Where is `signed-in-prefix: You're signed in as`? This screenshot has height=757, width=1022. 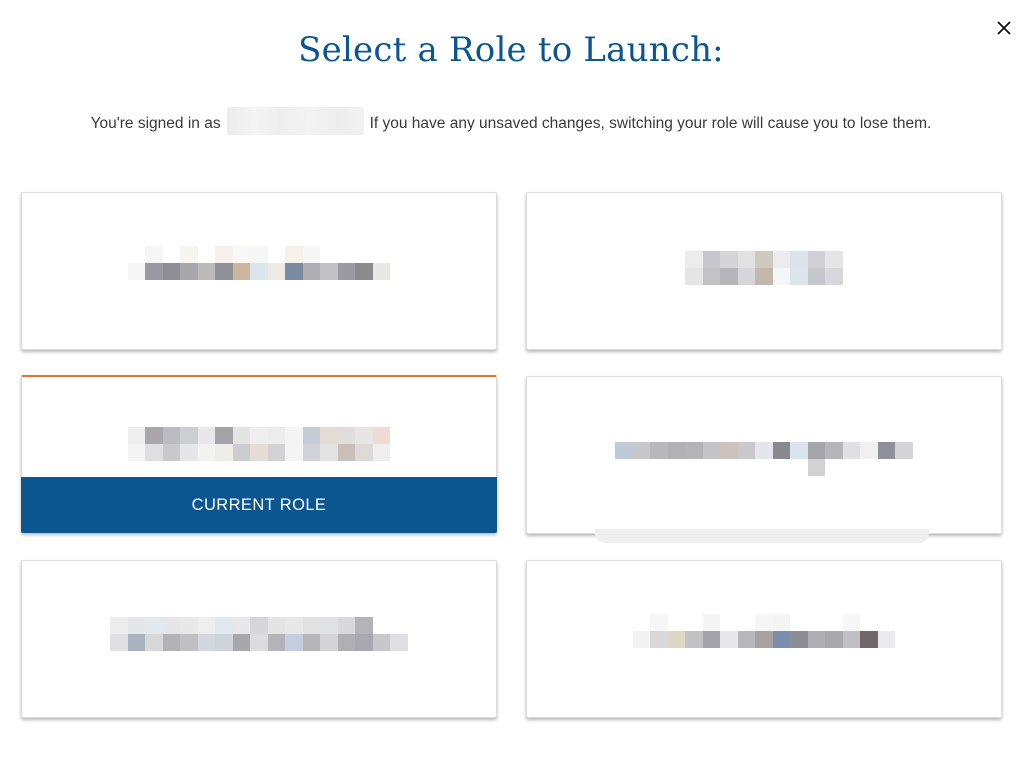 signed-in-prefix: You're signed in as is located at coordinates (155, 124).